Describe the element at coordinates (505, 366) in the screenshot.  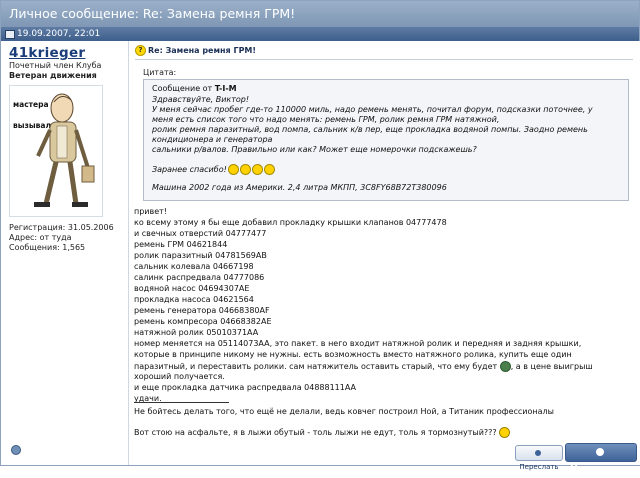
I see `devil-smiley-icon` at that location.